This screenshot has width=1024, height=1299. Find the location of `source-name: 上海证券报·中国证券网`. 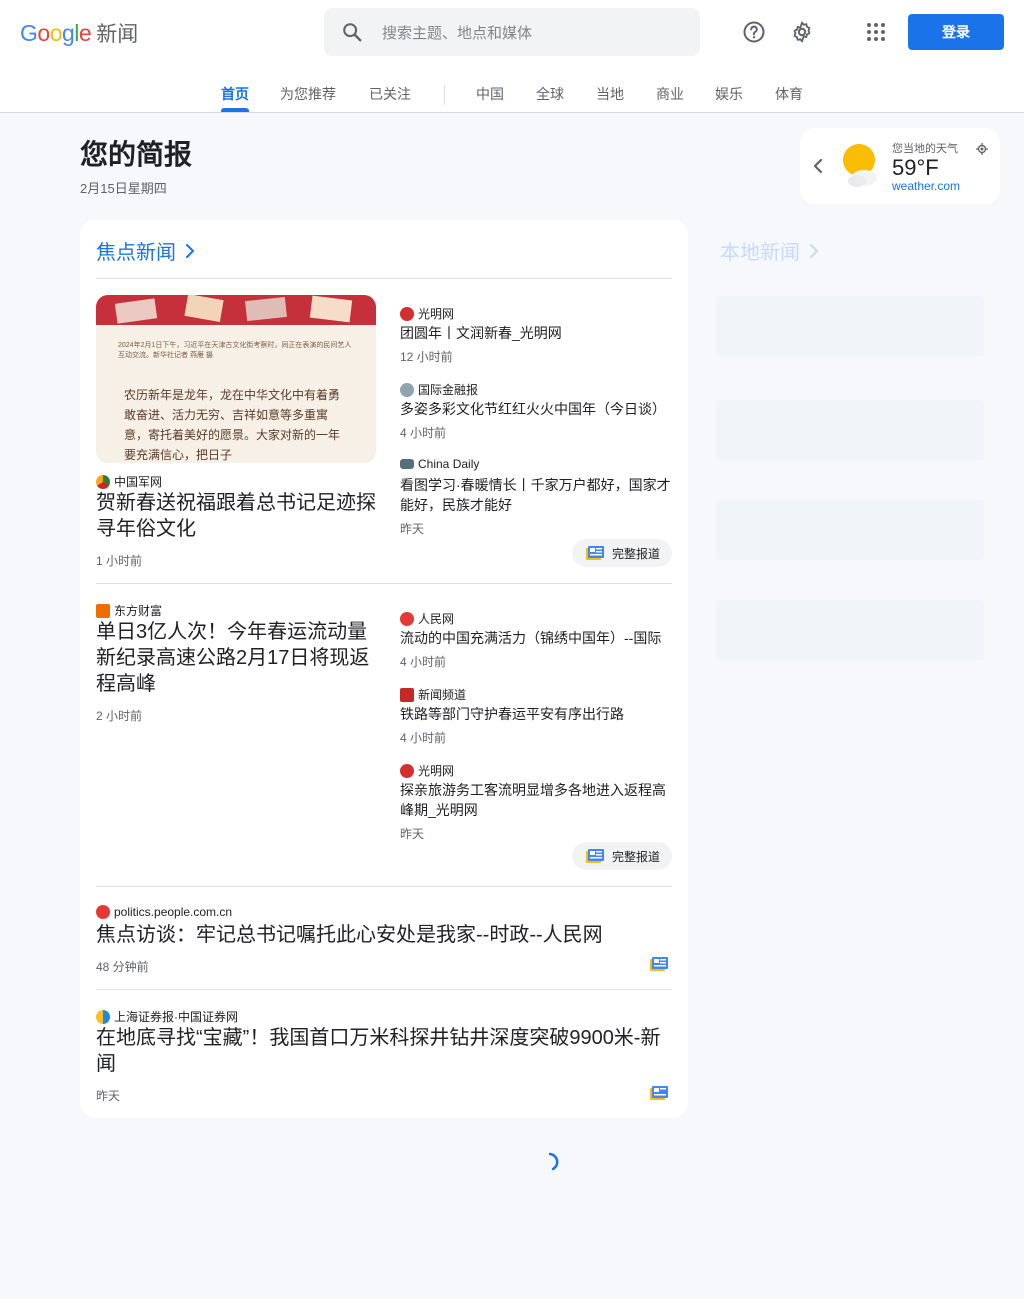

source-name: 上海证券报·中国证券网 is located at coordinates (176, 1017).